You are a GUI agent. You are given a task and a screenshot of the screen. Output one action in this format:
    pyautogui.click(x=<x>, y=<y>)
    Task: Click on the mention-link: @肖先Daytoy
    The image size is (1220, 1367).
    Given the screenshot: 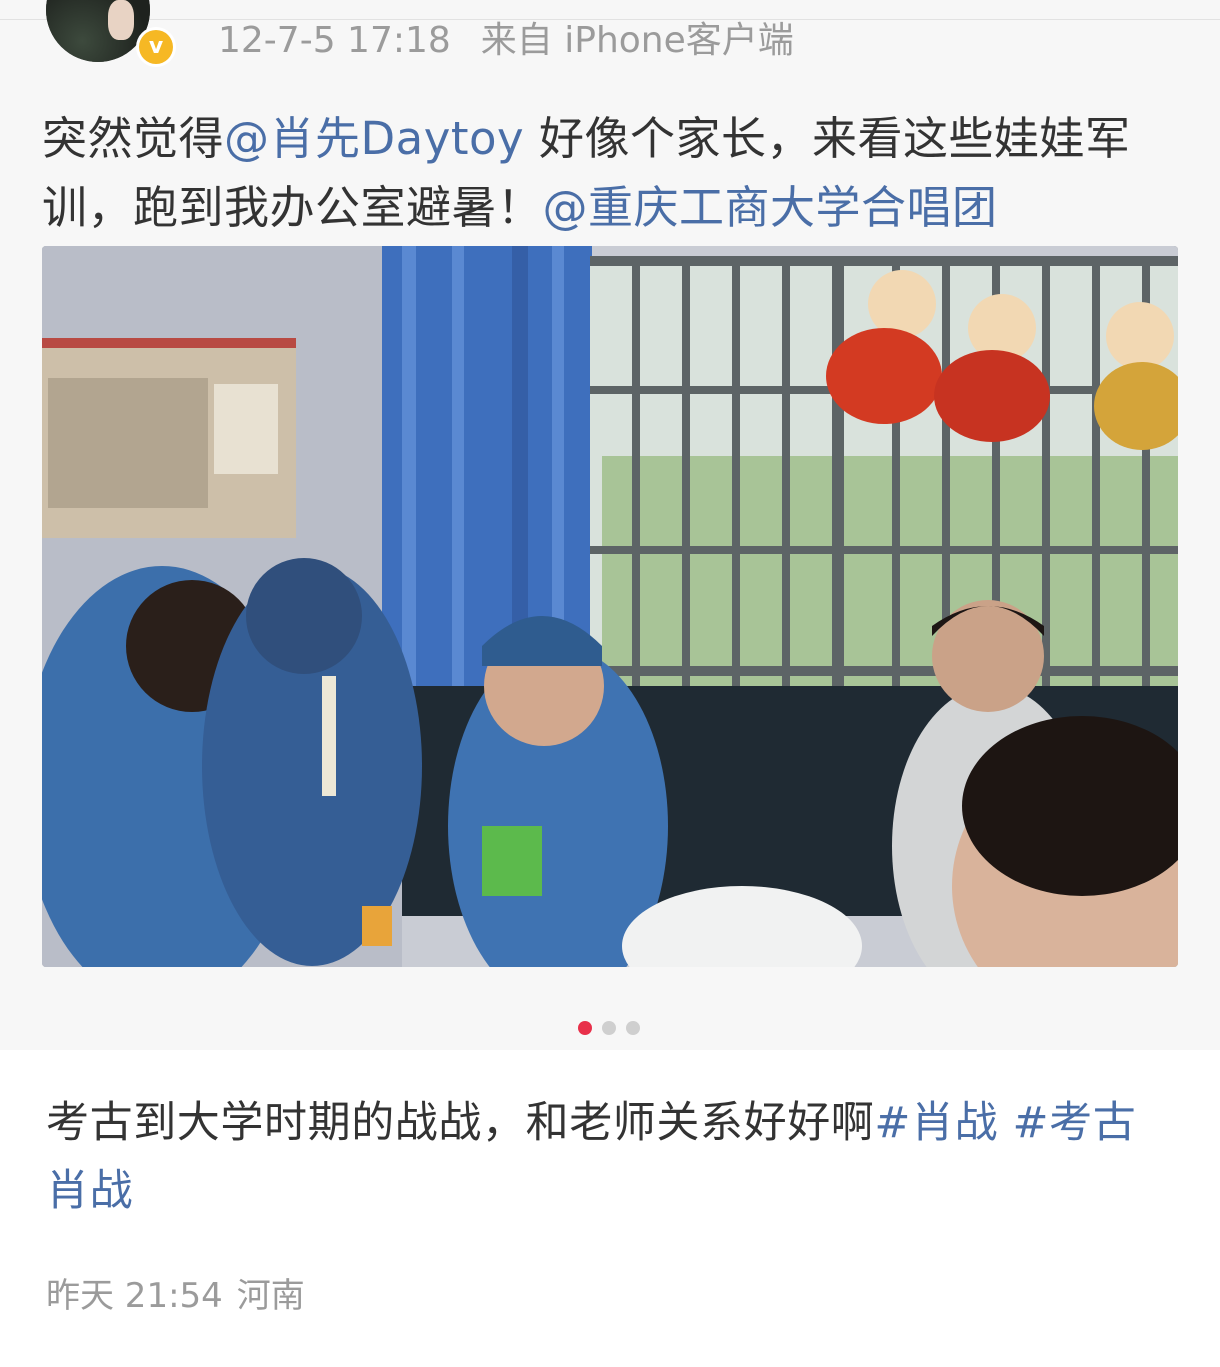 What is the action you would take?
    pyautogui.click(x=374, y=138)
    